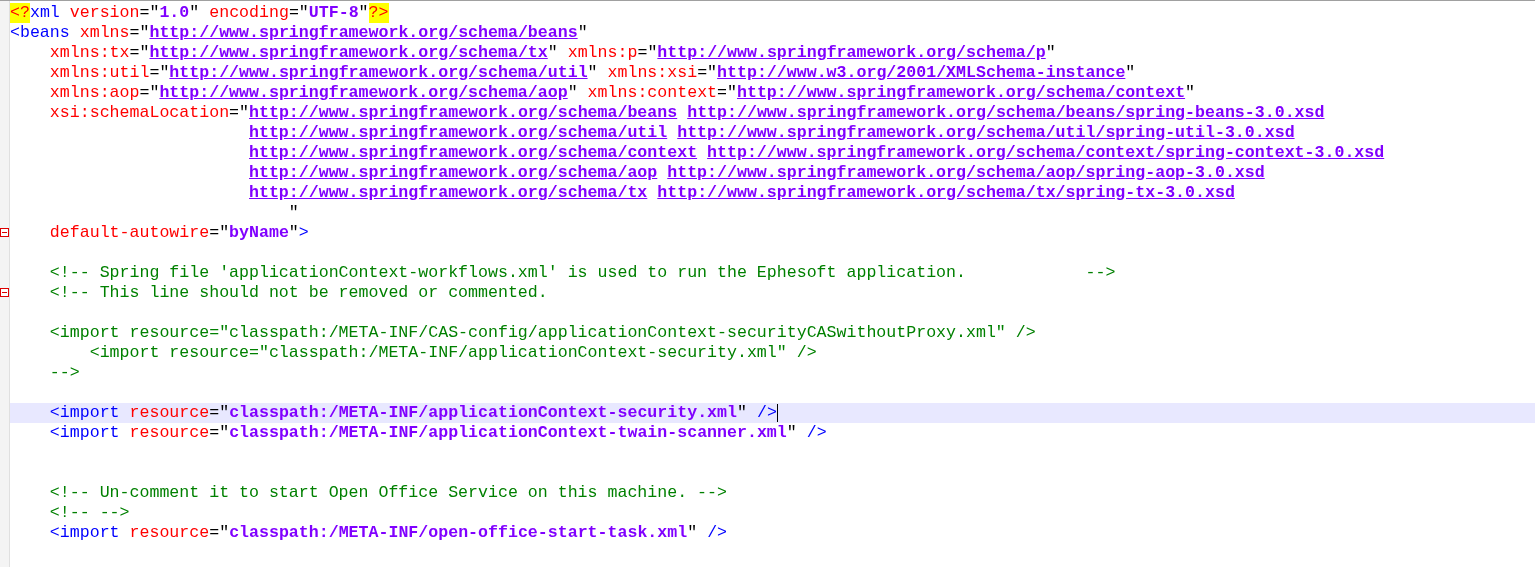 The height and width of the screenshot is (567, 1535). I want to click on attribute-name: xmlns:context, so click(652, 93).